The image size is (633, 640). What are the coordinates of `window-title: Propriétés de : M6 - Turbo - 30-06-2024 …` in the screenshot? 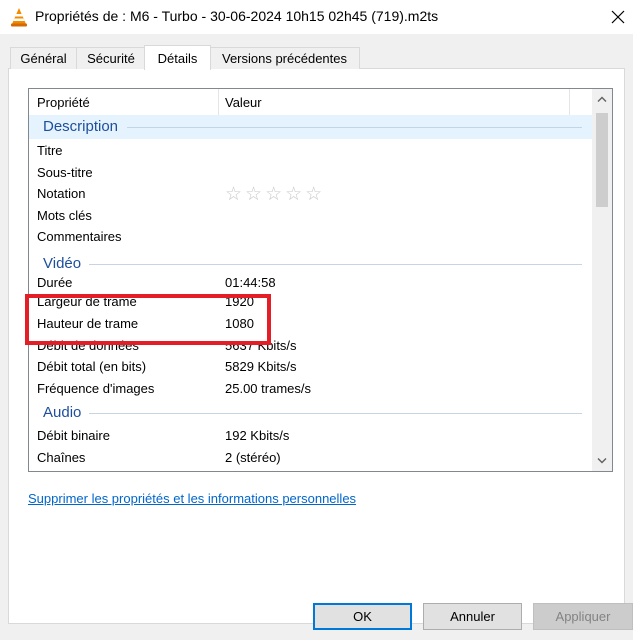 It's located at (237, 16).